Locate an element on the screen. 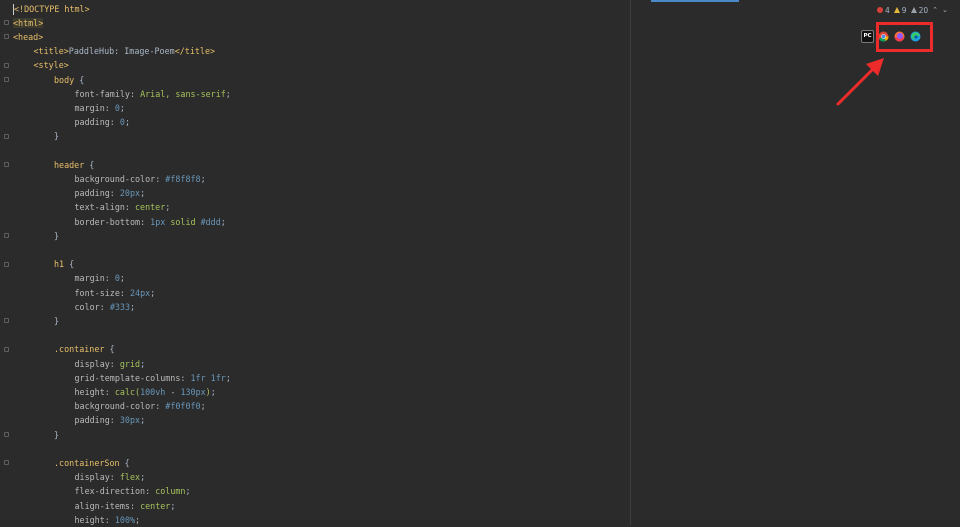 This screenshot has width=960, height=527. warning-count: 9 is located at coordinates (900, 10).